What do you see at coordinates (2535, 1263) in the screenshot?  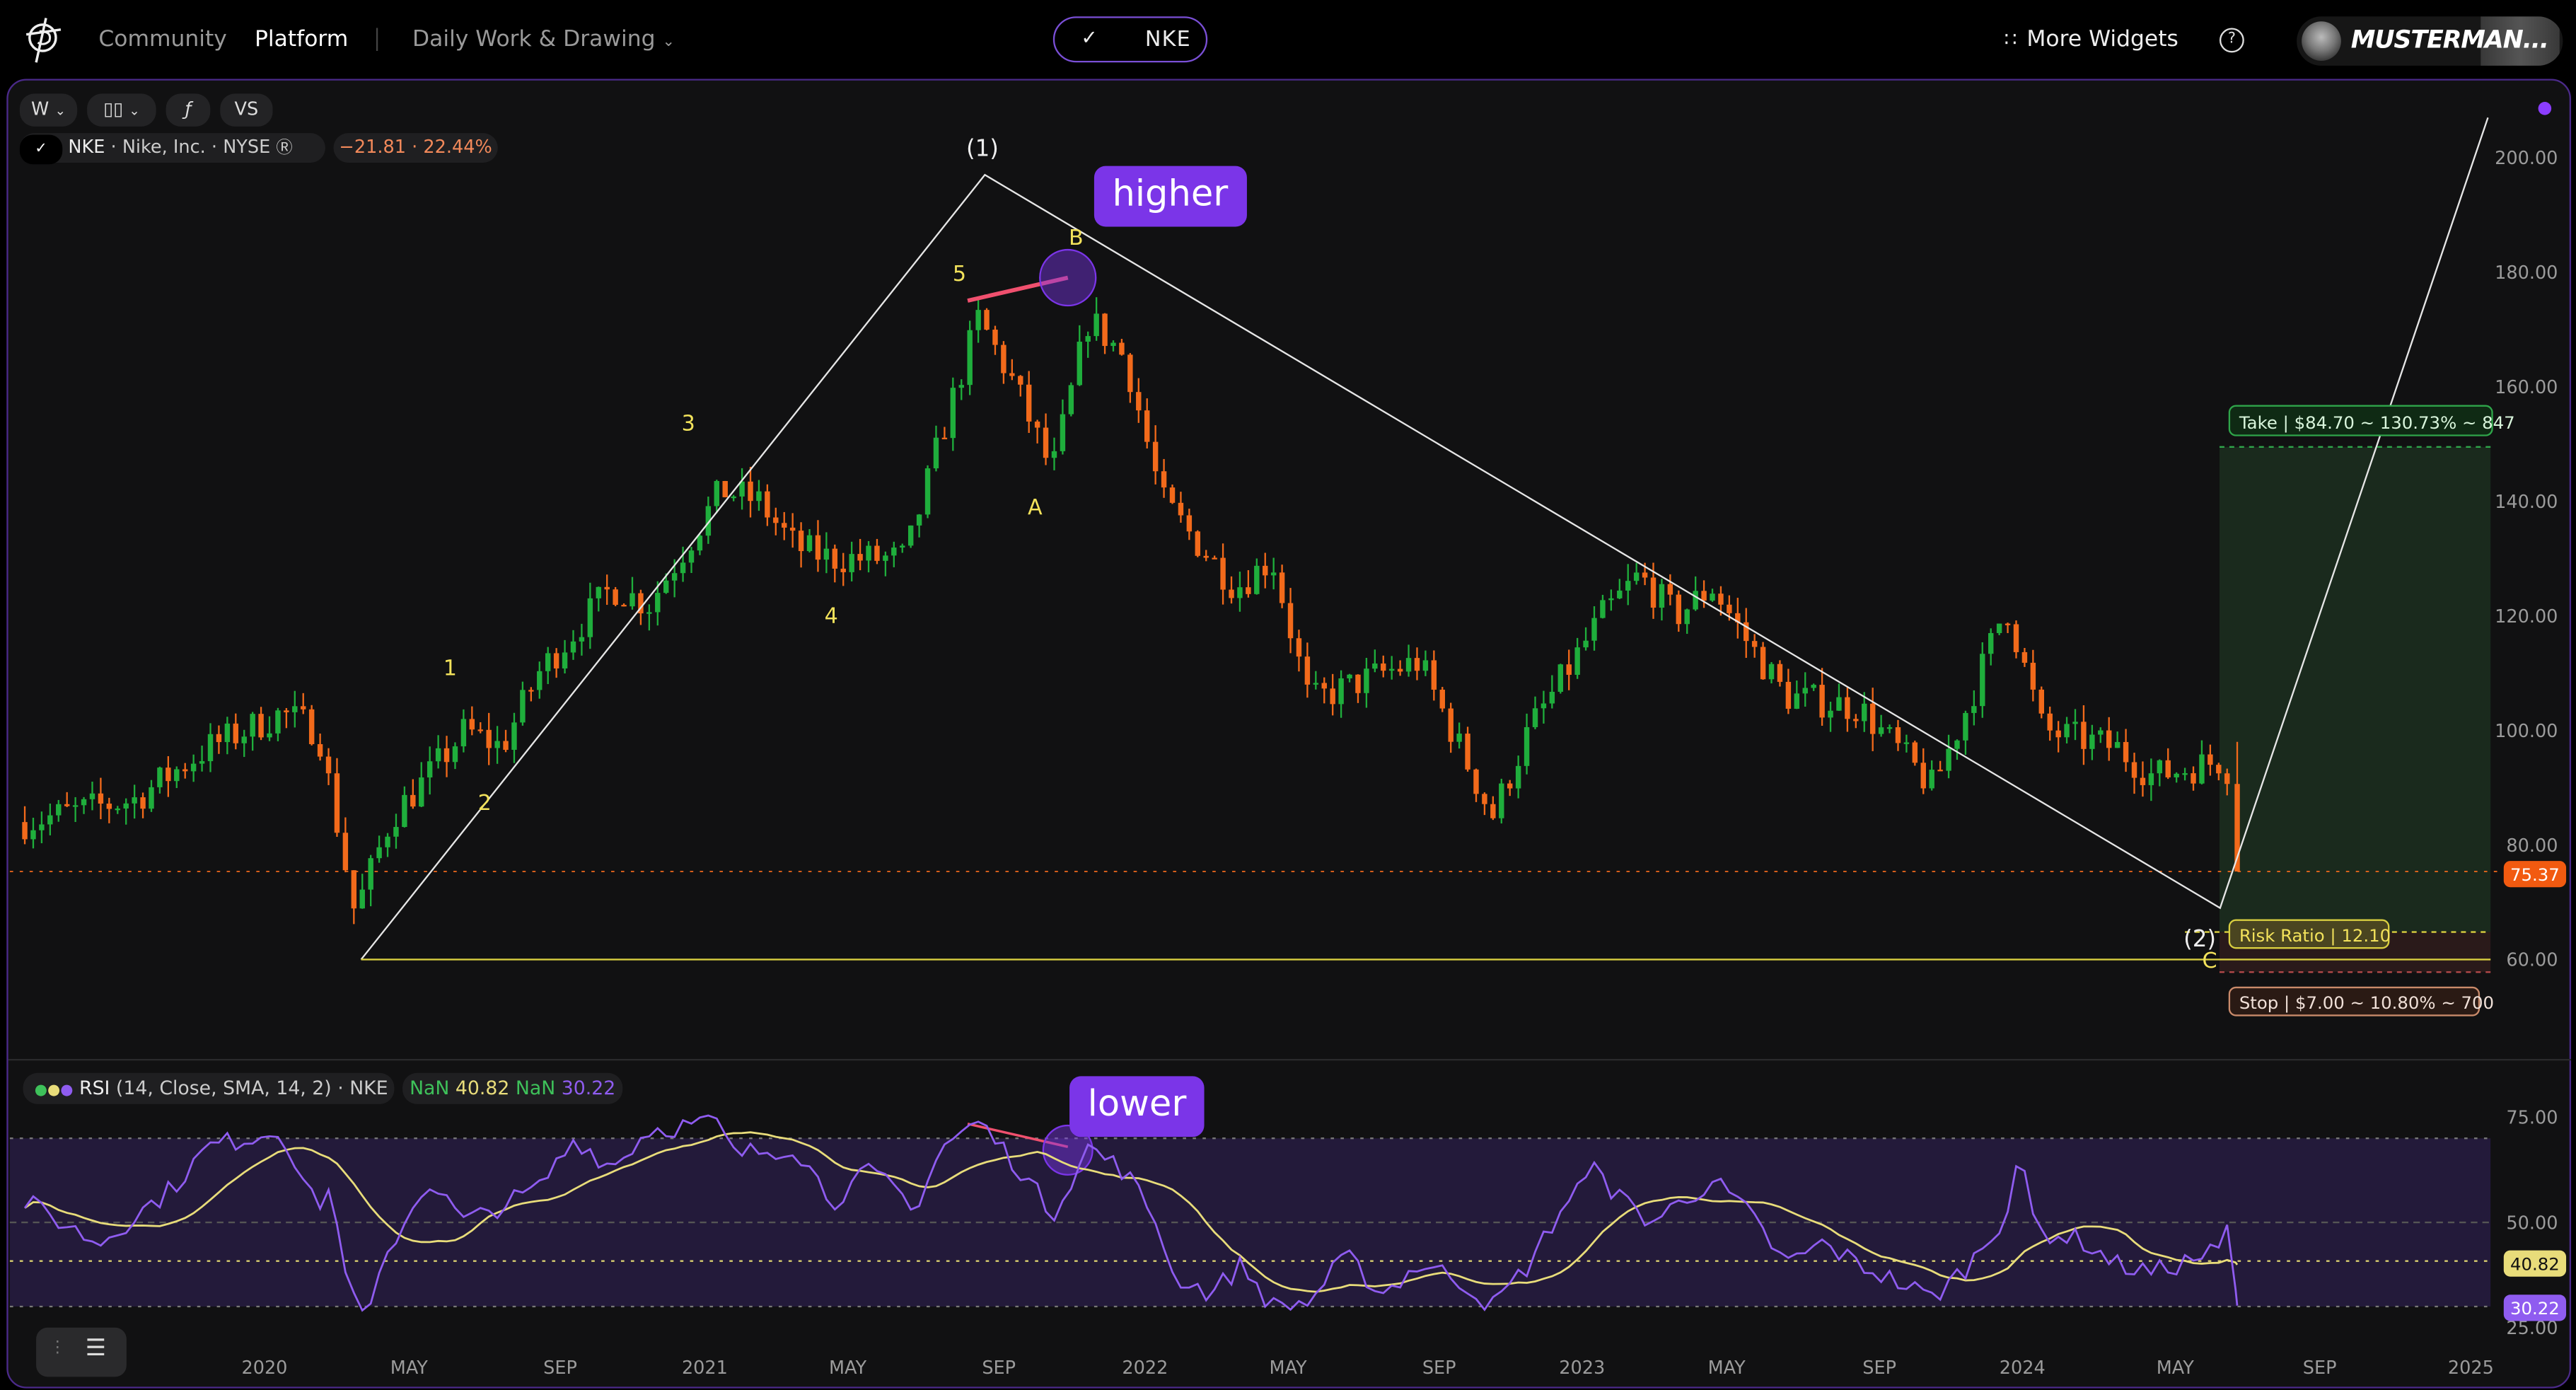 I see `rsi-sma-badge: 40.82` at bounding box center [2535, 1263].